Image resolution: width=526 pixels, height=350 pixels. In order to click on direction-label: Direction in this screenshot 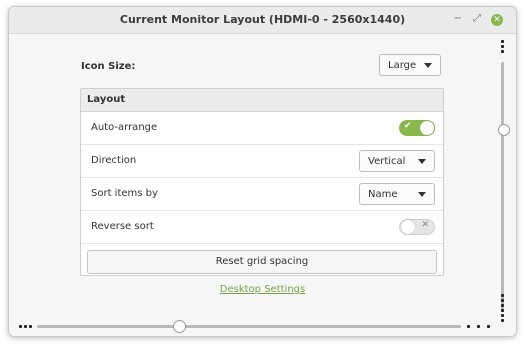, I will do `click(114, 160)`.